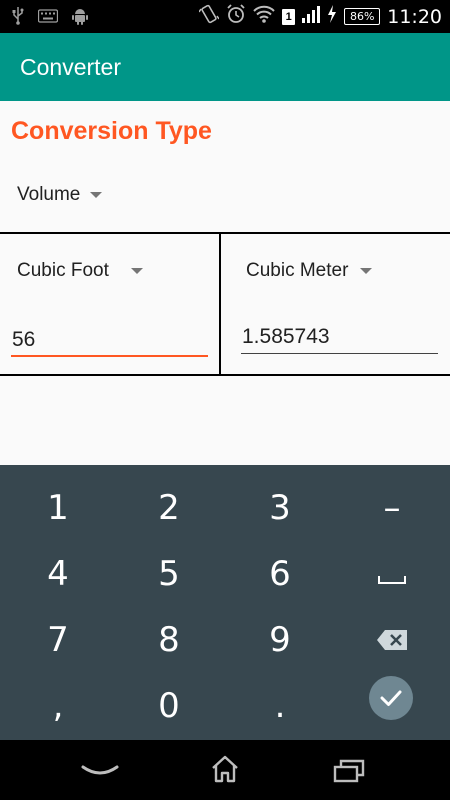  What do you see at coordinates (58, 706) in the screenshot?
I see `key-comma: ,` at bounding box center [58, 706].